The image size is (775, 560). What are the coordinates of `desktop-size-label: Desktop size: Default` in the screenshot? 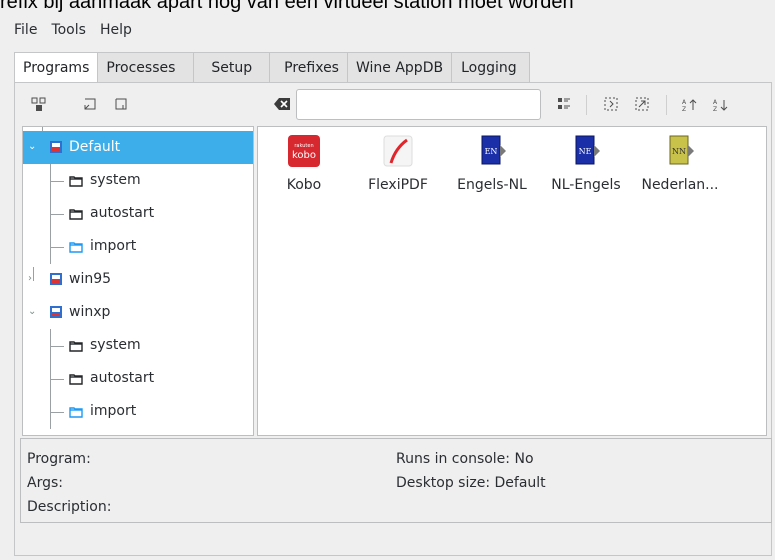 It's located at (471, 483).